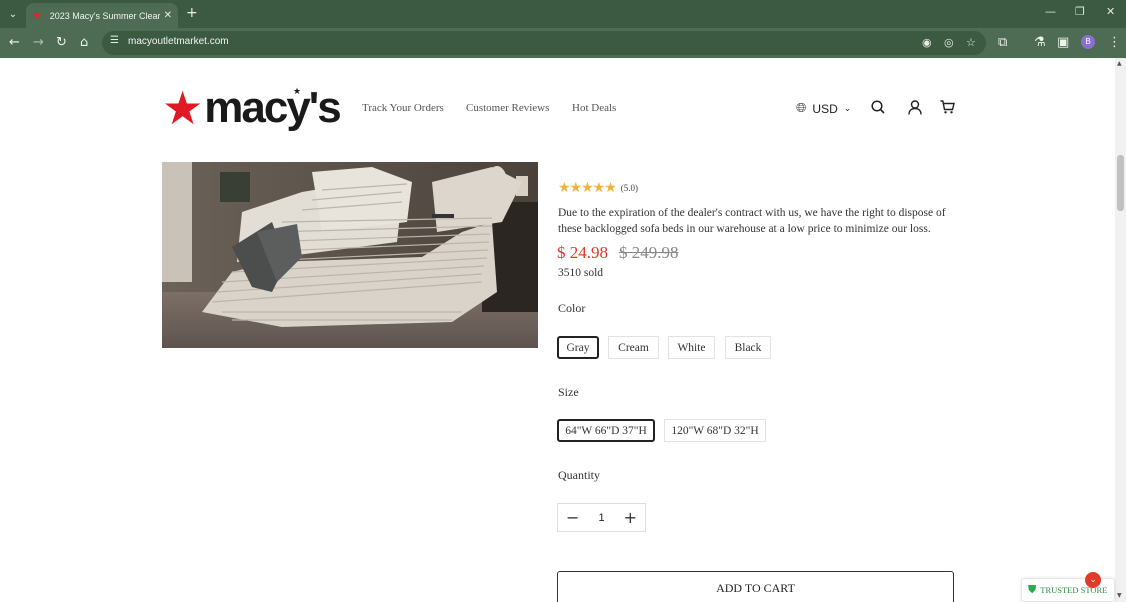  What do you see at coordinates (350, 255) in the screenshot?
I see `product-image` at bounding box center [350, 255].